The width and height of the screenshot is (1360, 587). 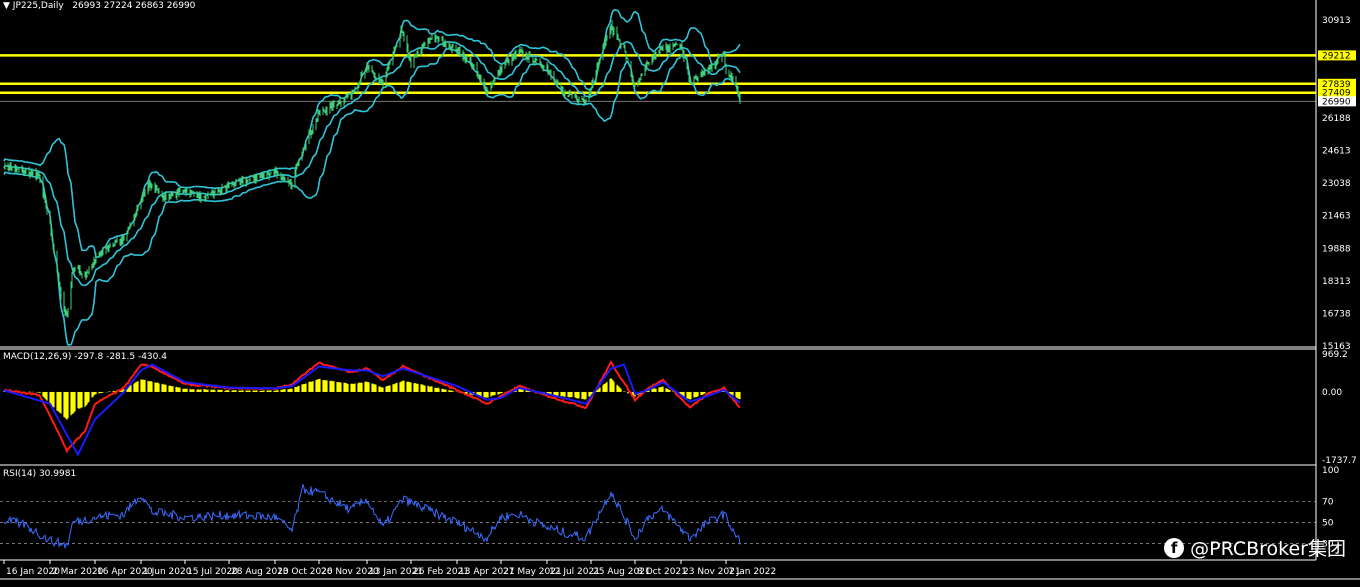 What do you see at coordinates (1336, 152) in the screenshot?
I see `price-tick-label: 24613` at bounding box center [1336, 152].